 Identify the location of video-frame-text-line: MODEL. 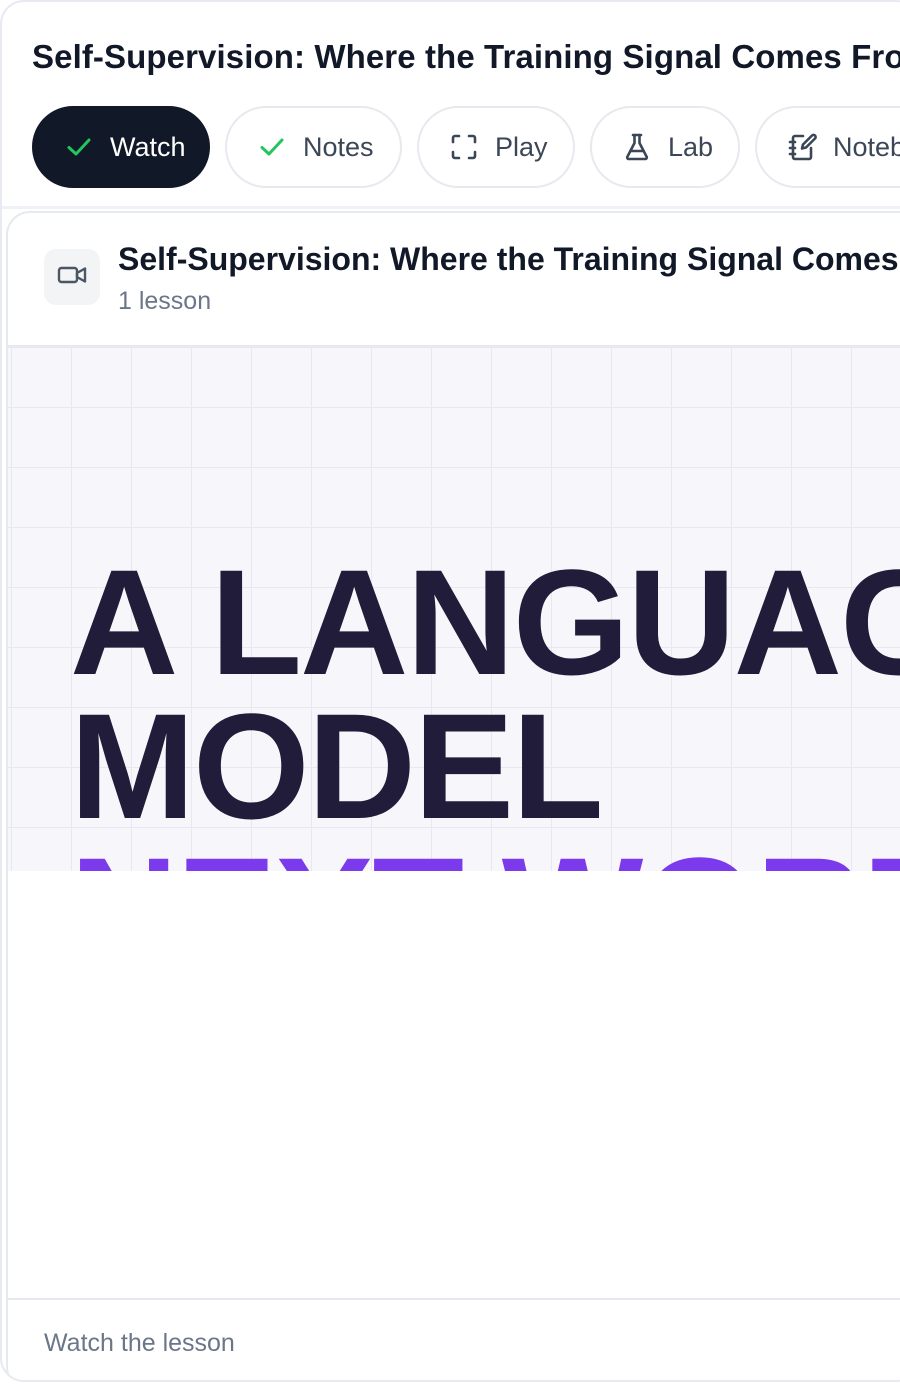
(337, 766).